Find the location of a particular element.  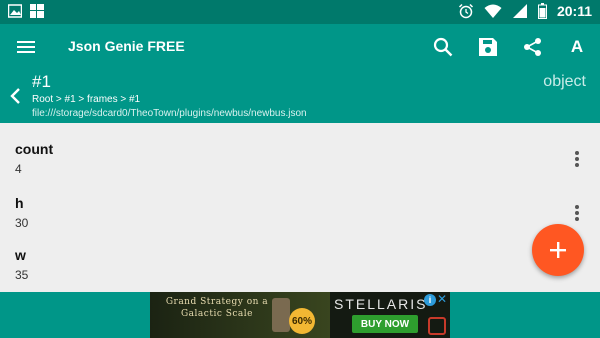

hamburger-icon is located at coordinates (26, 47).